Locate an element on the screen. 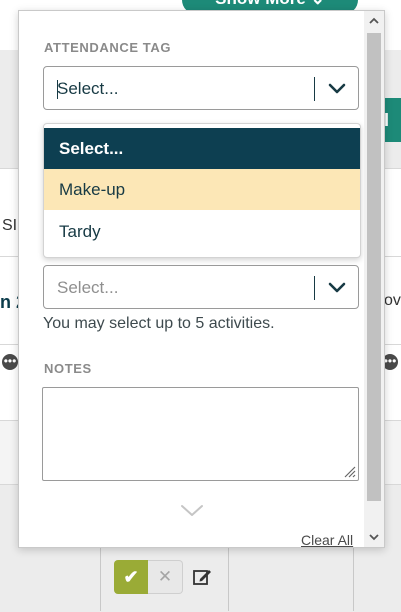 The image size is (401, 612). ellipsis-icon: ••• is located at coordinates (10, 362).